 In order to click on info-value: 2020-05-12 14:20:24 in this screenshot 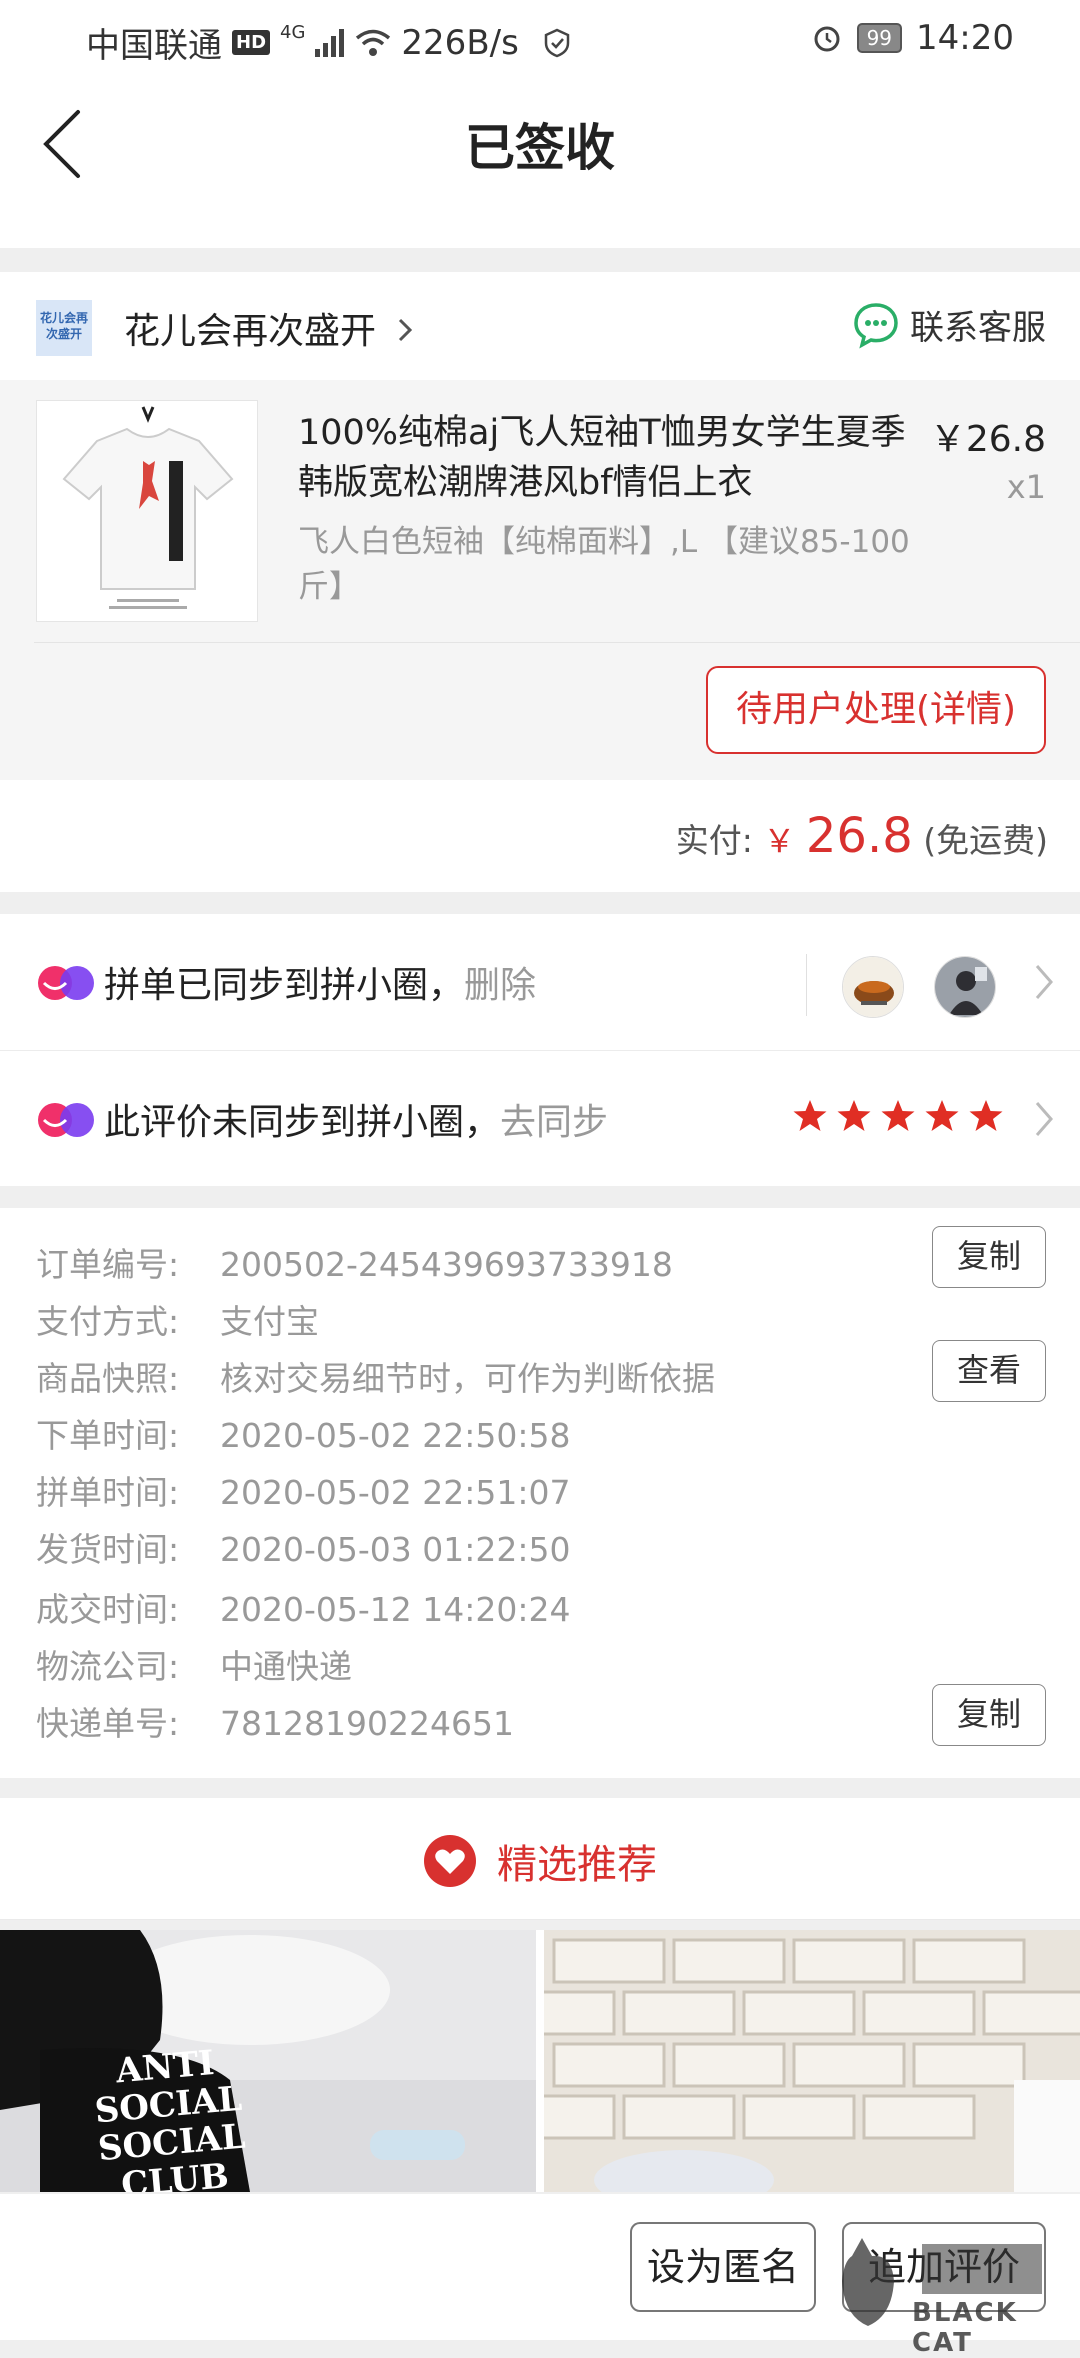, I will do `click(395, 1609)`.